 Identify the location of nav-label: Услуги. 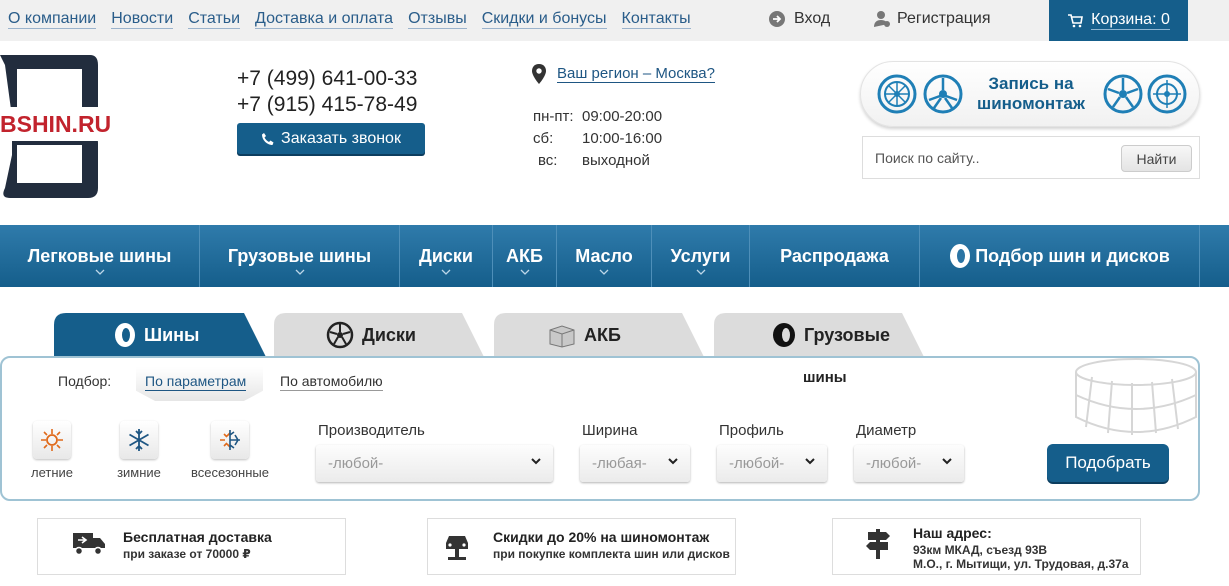
(700, 255).